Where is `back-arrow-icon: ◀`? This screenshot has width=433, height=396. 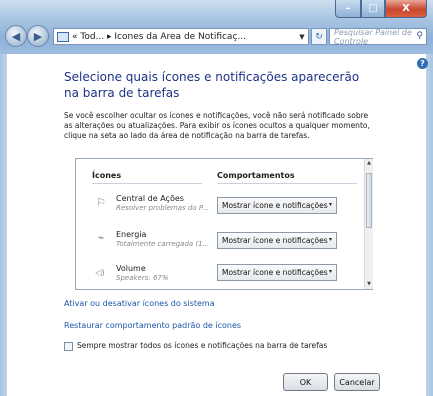
back-arrow-icon: ◀ is located at coordinates (16, 36).